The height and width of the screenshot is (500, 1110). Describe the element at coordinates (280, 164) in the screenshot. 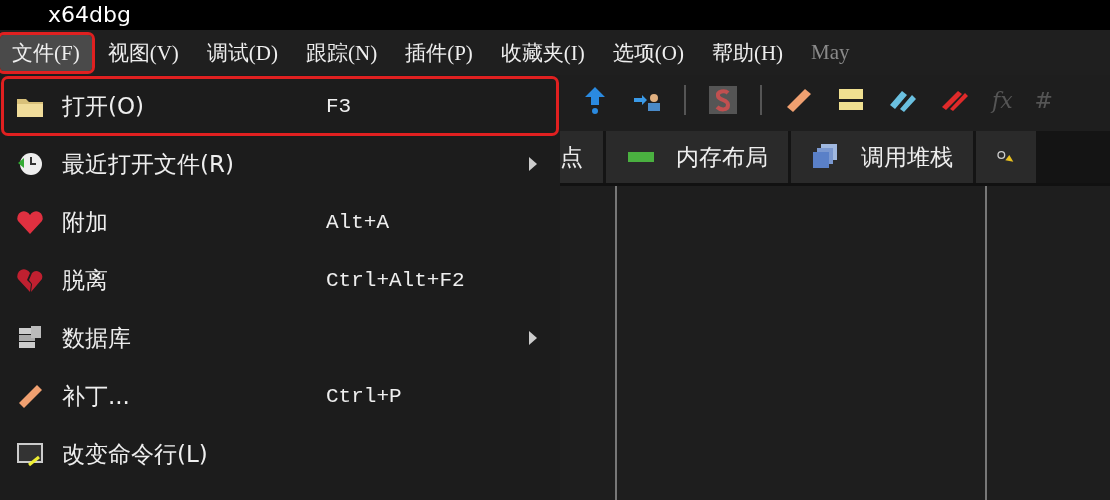

I see `menu-item: 最近打开文件(R)` at that location.